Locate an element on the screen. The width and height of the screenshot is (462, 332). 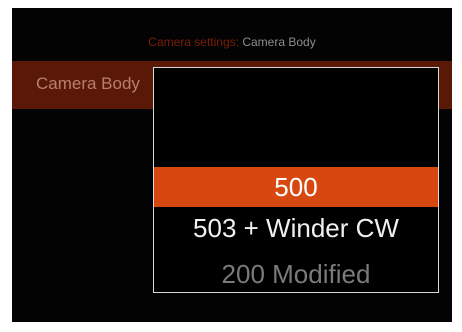
option-503-winder-cw: 503 + Winder CW is located at coordinates (296, 228).